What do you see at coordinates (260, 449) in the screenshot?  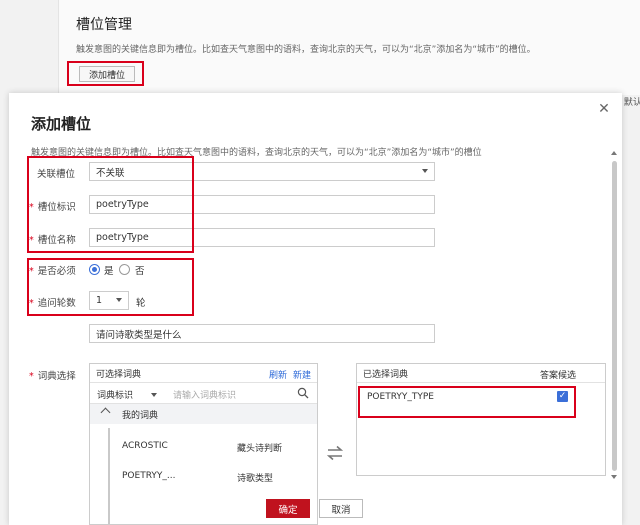 I see `dictionary-item-name: 藏头诗判断` at bounding box center [260, 449].